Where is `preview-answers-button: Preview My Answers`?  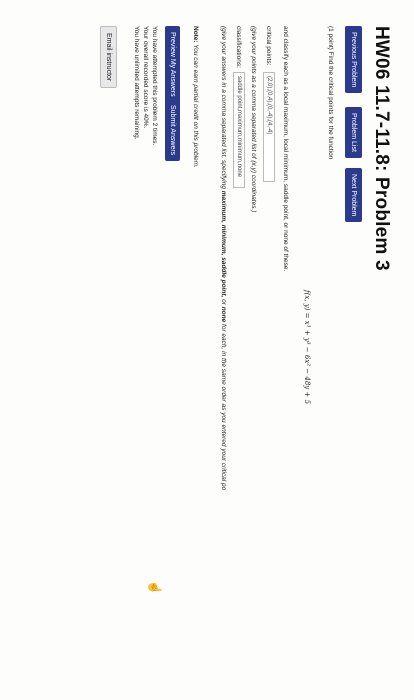 preview-answers-button: Preview My Answers is located at coordinates (172, 64).